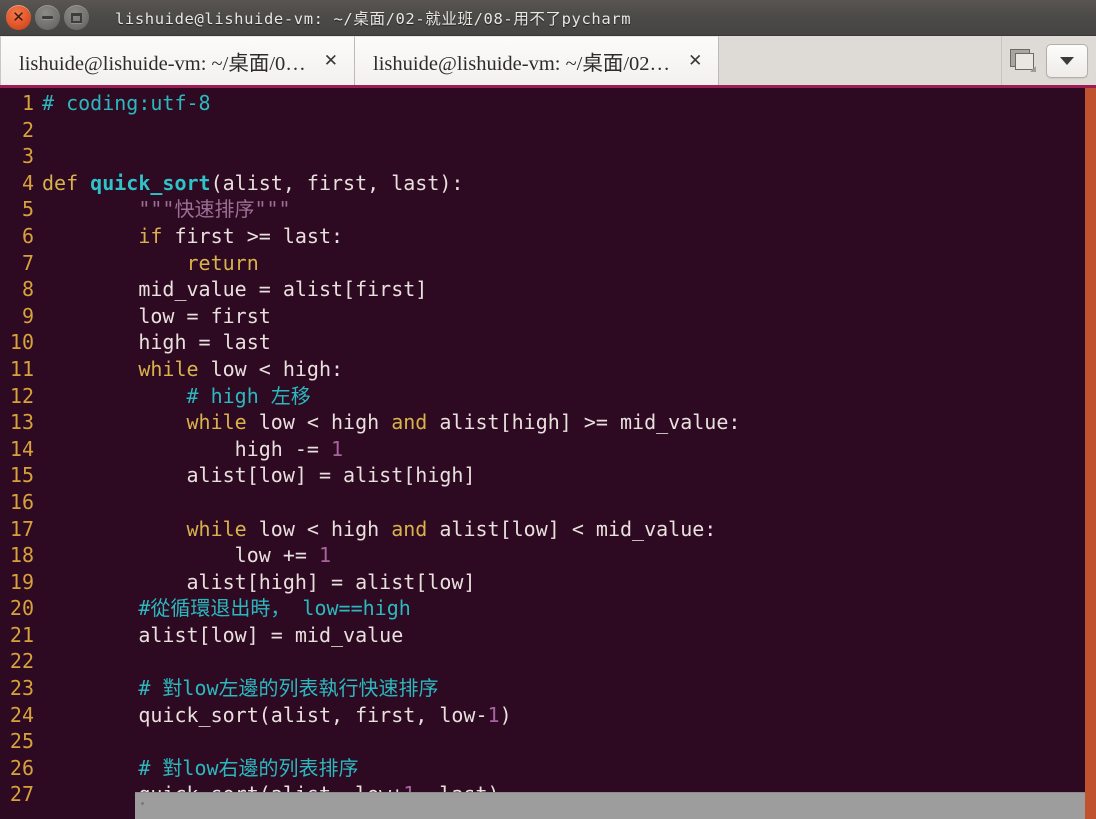  Describe the element at coordinates (21, 608) in the screenshot. I see `line-number: 20` at that location.